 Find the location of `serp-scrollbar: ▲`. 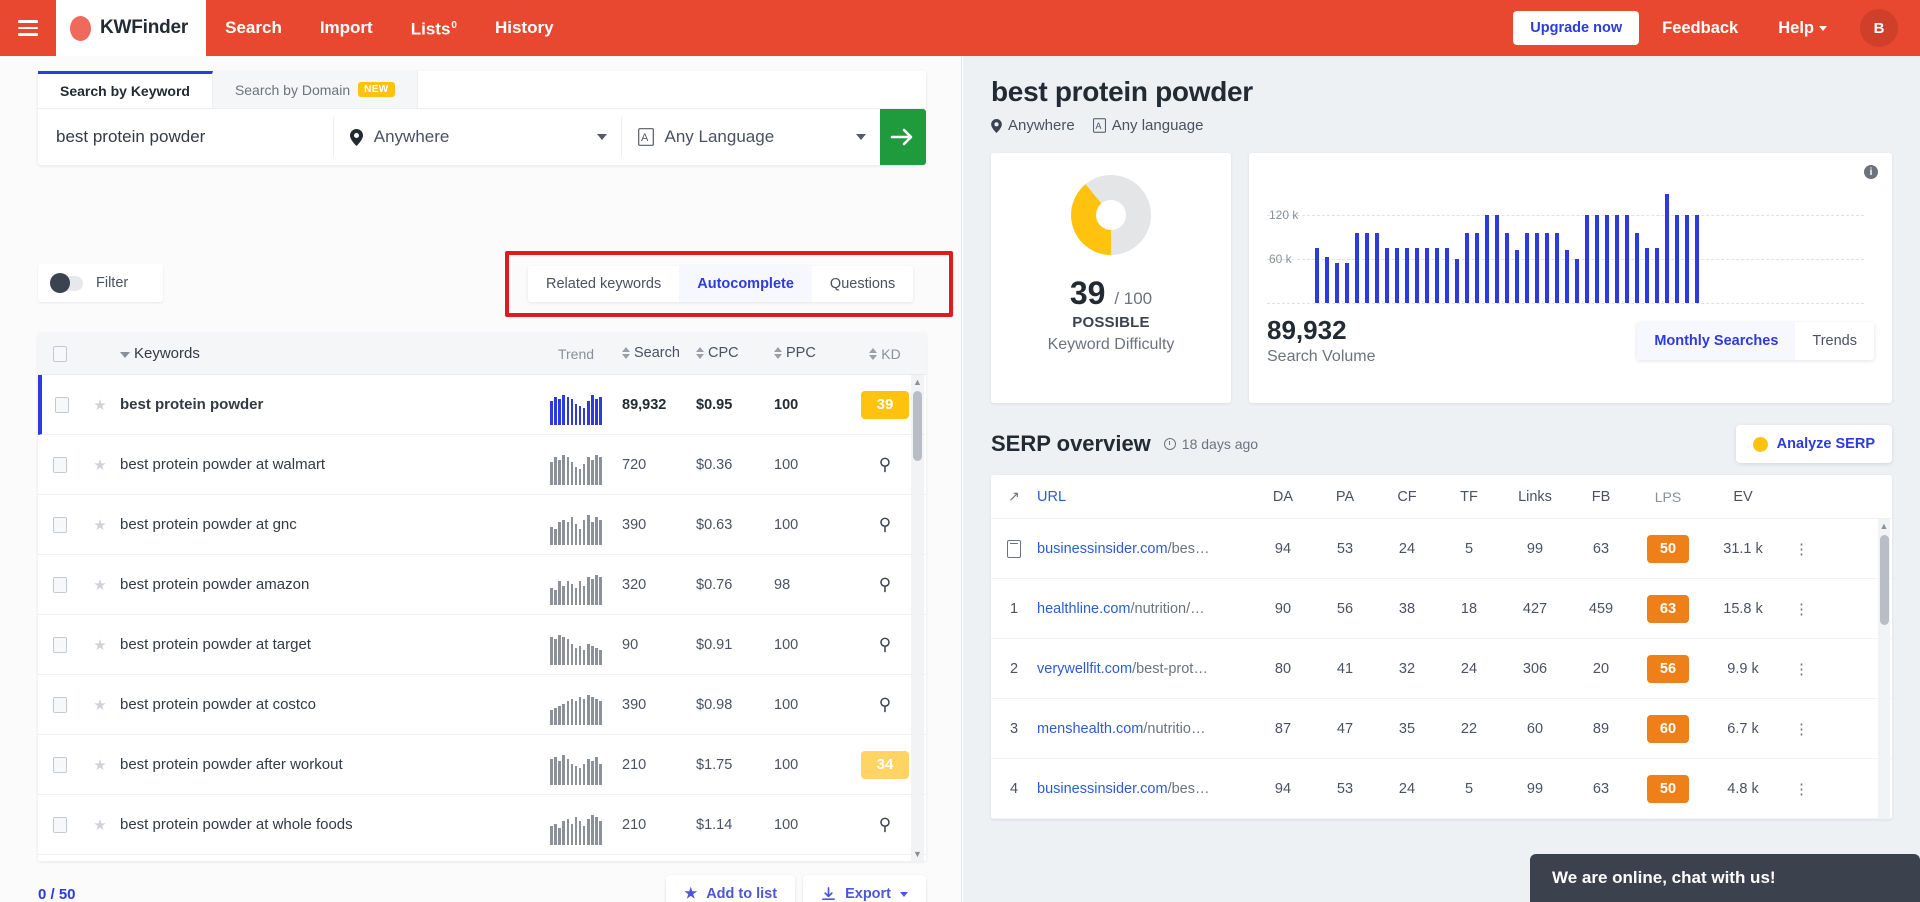

serp-scrollbar: ▲ is located at coordinates (1884, 669).